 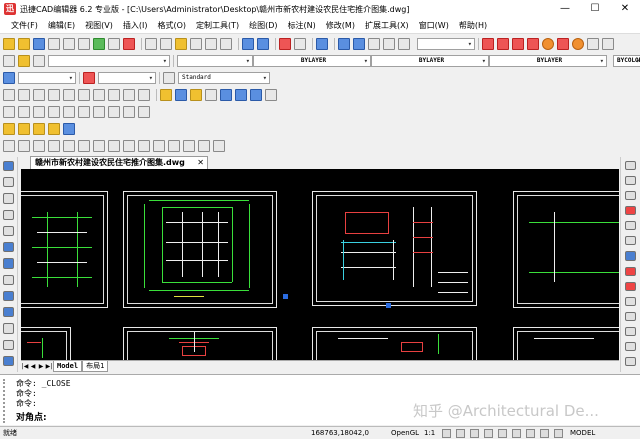 What do you see at coordinates (374, 43) in the screenshot?
I see `text-style-icon` at bounding box center [374, 43].